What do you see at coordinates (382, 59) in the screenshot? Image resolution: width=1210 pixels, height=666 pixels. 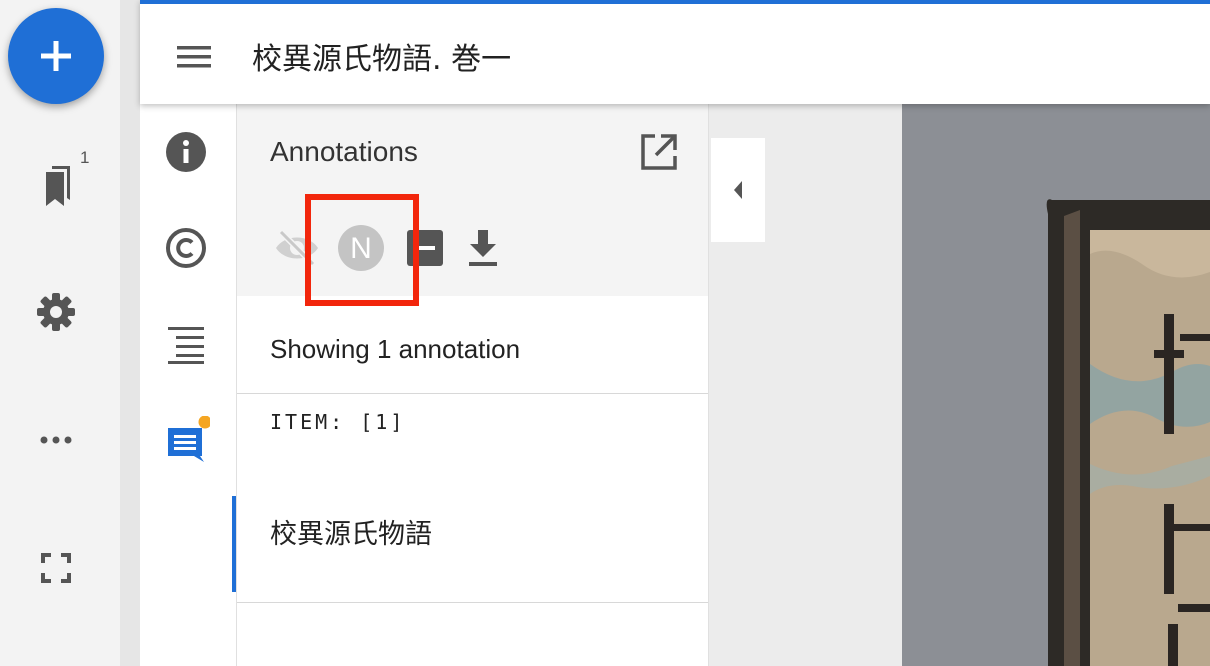 I see `window-title: 校異源氏物語. 巻一` at bounding box center [382, 59].